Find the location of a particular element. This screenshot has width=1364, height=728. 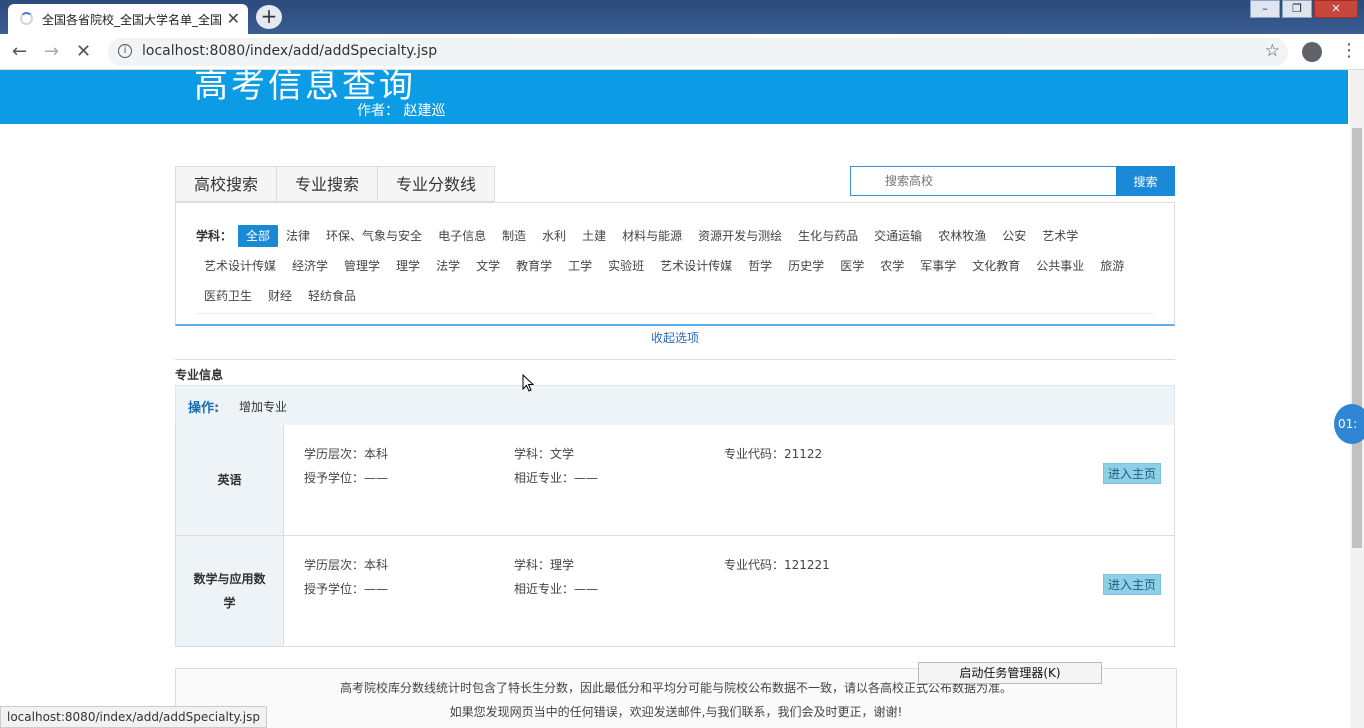

operations-bar: 操作: 增加专业 is located at coordinates (675, 405).